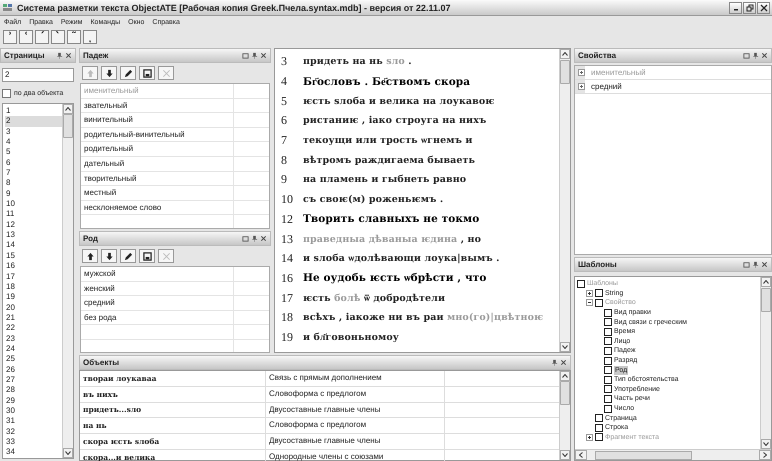  What do you see at coordinates (33, 431) in the screenshot?
I see `page-item: 32` at bounding box center [33, 431].